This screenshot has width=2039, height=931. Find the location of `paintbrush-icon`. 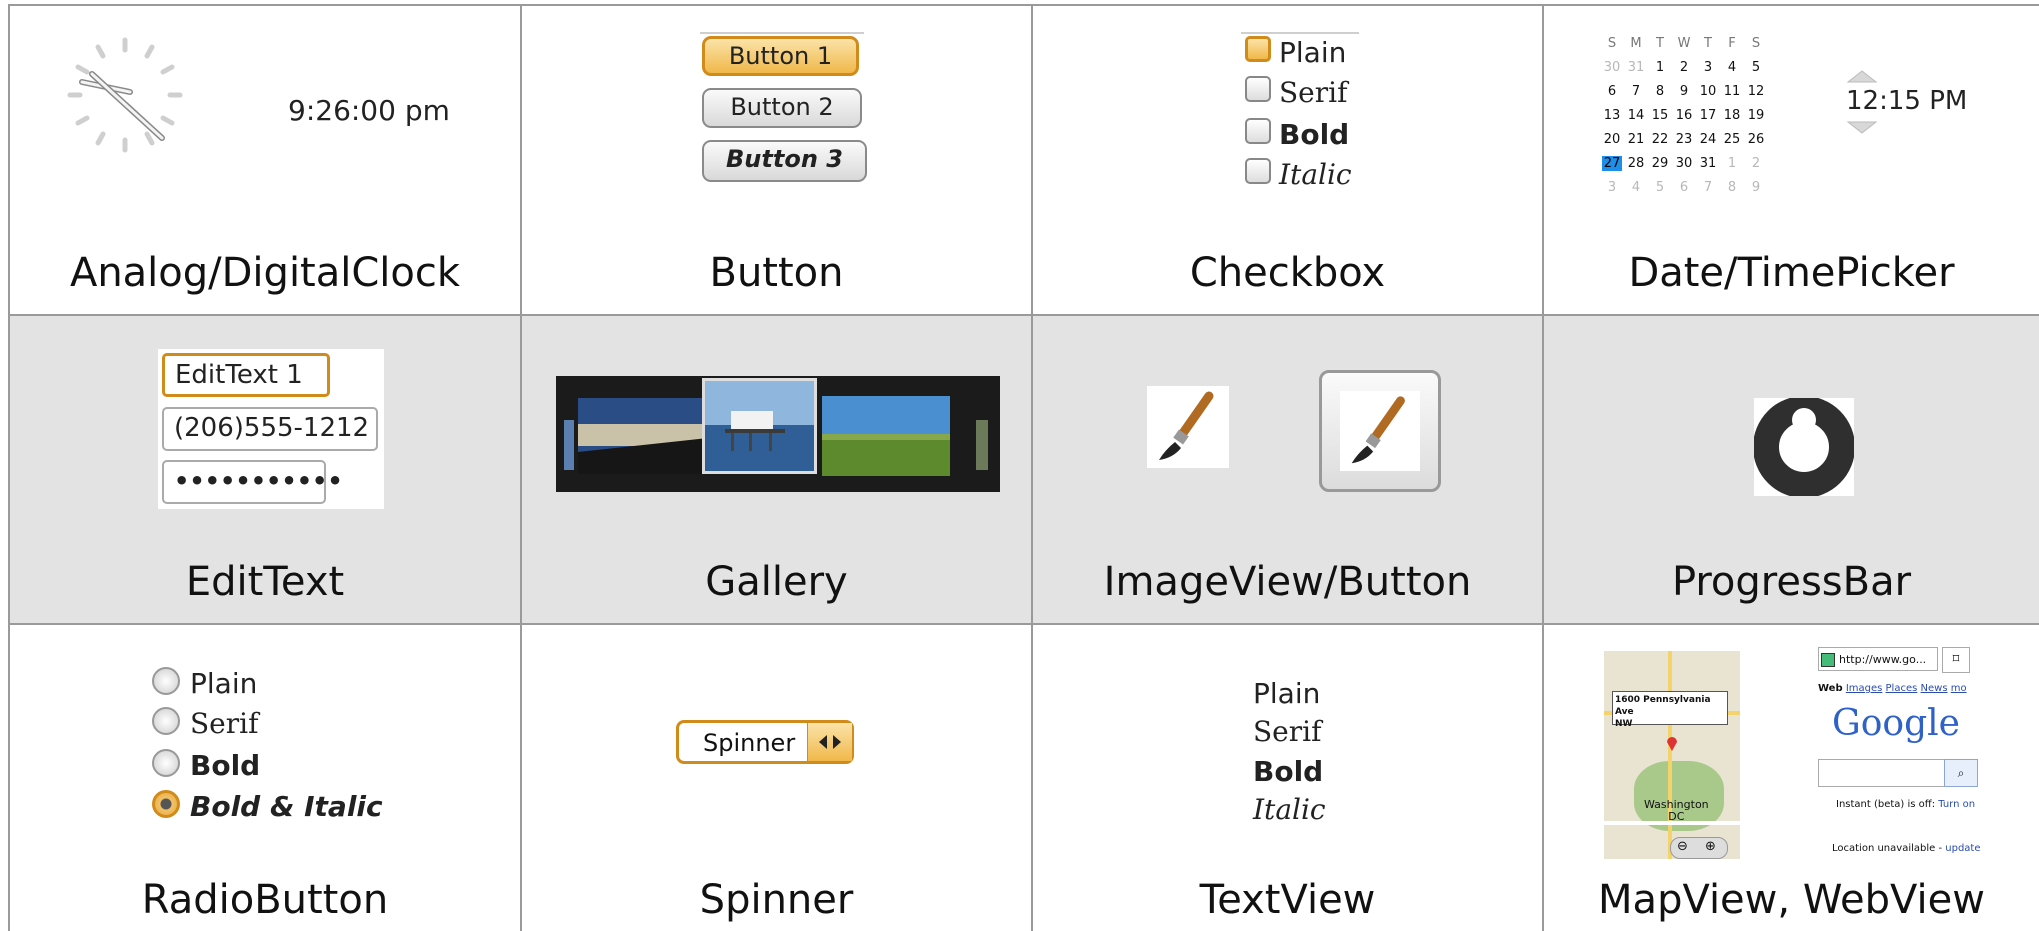

paintbrush-icon is located at coordinates (1186, 425).